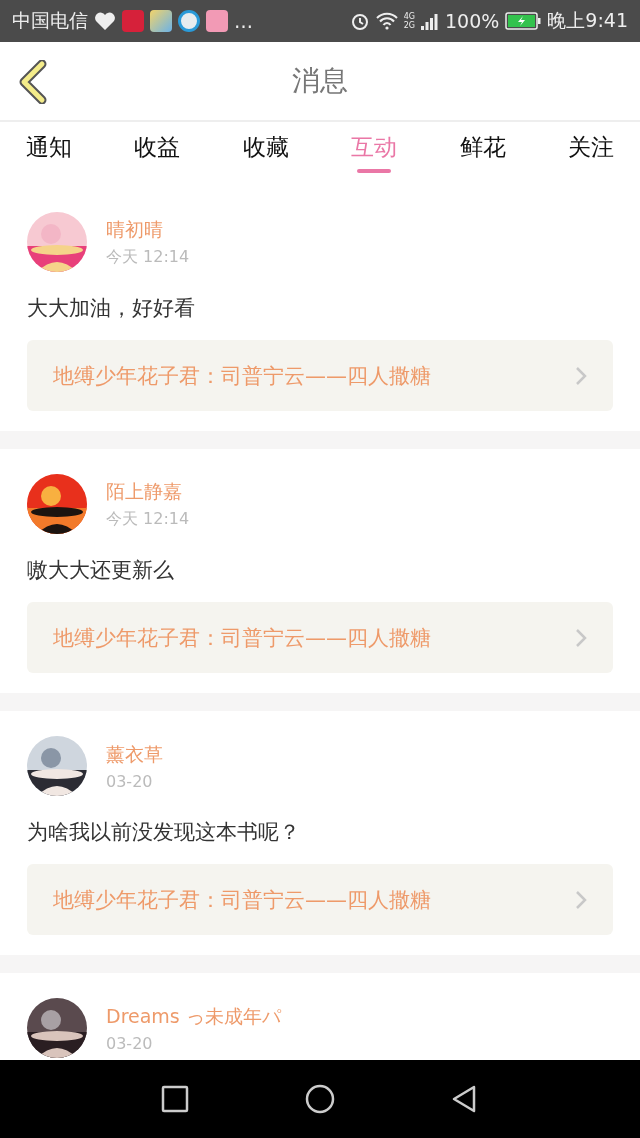 This screenshot has height=1138, width=640. What do you see at coordinates (320, 1099) in the screenshot?
I see `home-icon` at bounding box center [320, 1099].